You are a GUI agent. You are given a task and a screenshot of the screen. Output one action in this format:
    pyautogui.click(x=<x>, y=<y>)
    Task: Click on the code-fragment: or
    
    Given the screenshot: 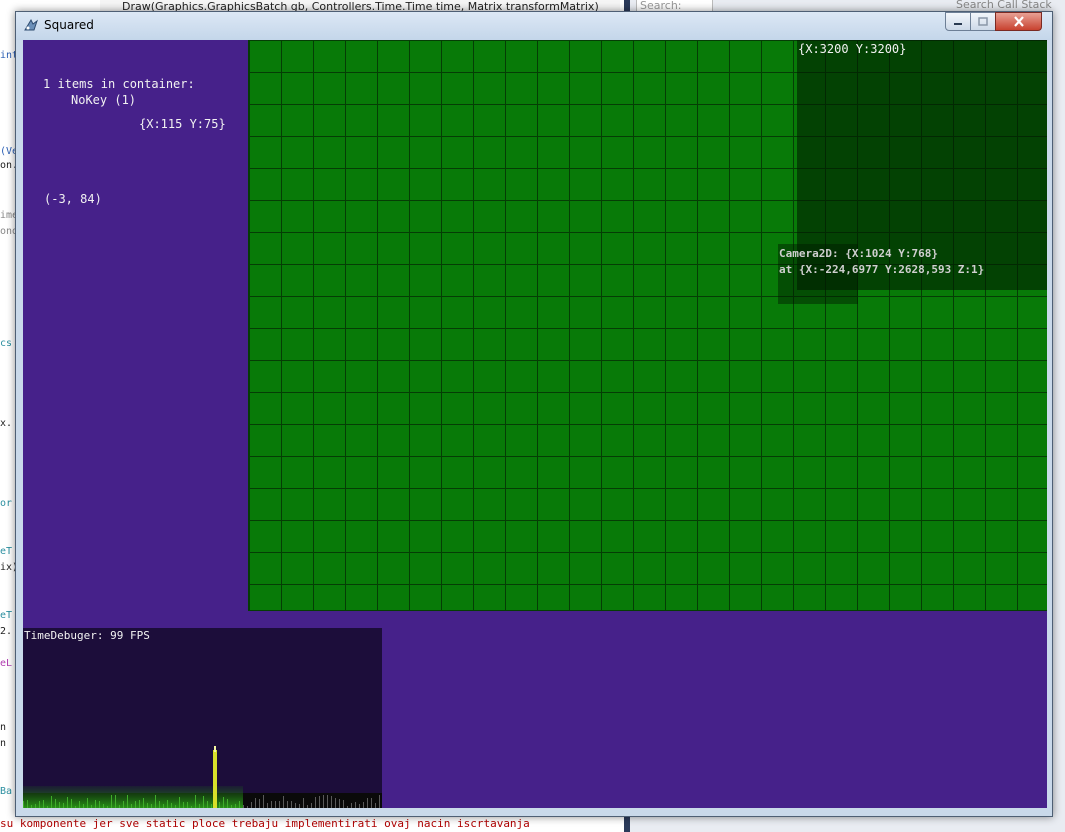 What is the action you would take?
    pyautogui.click(x=6, y=503)
    